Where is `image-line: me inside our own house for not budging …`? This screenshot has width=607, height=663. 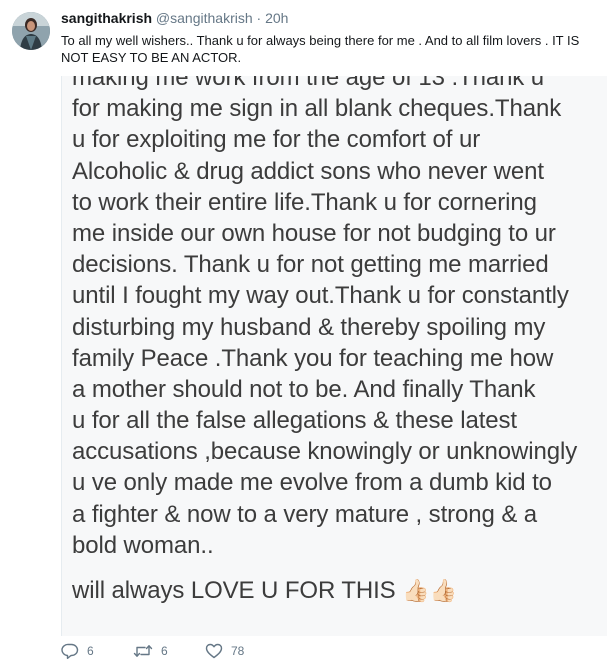
image-line: me inside our own house for not budging … is located at coordinates (314, 233).